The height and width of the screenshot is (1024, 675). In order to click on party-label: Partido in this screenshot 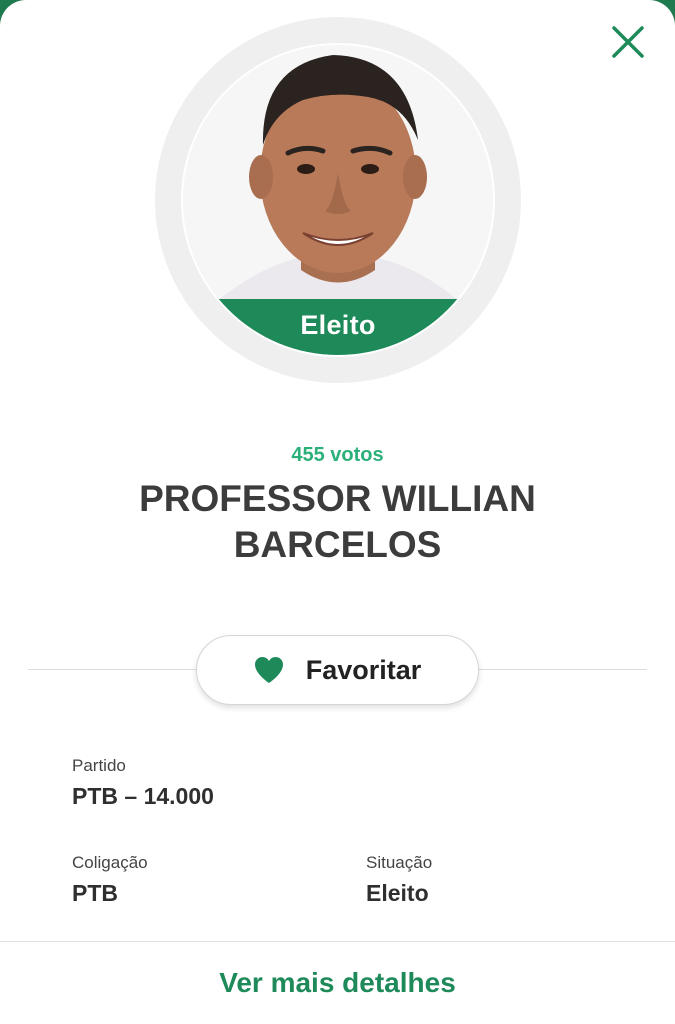, I will do `click(99, 765)`.